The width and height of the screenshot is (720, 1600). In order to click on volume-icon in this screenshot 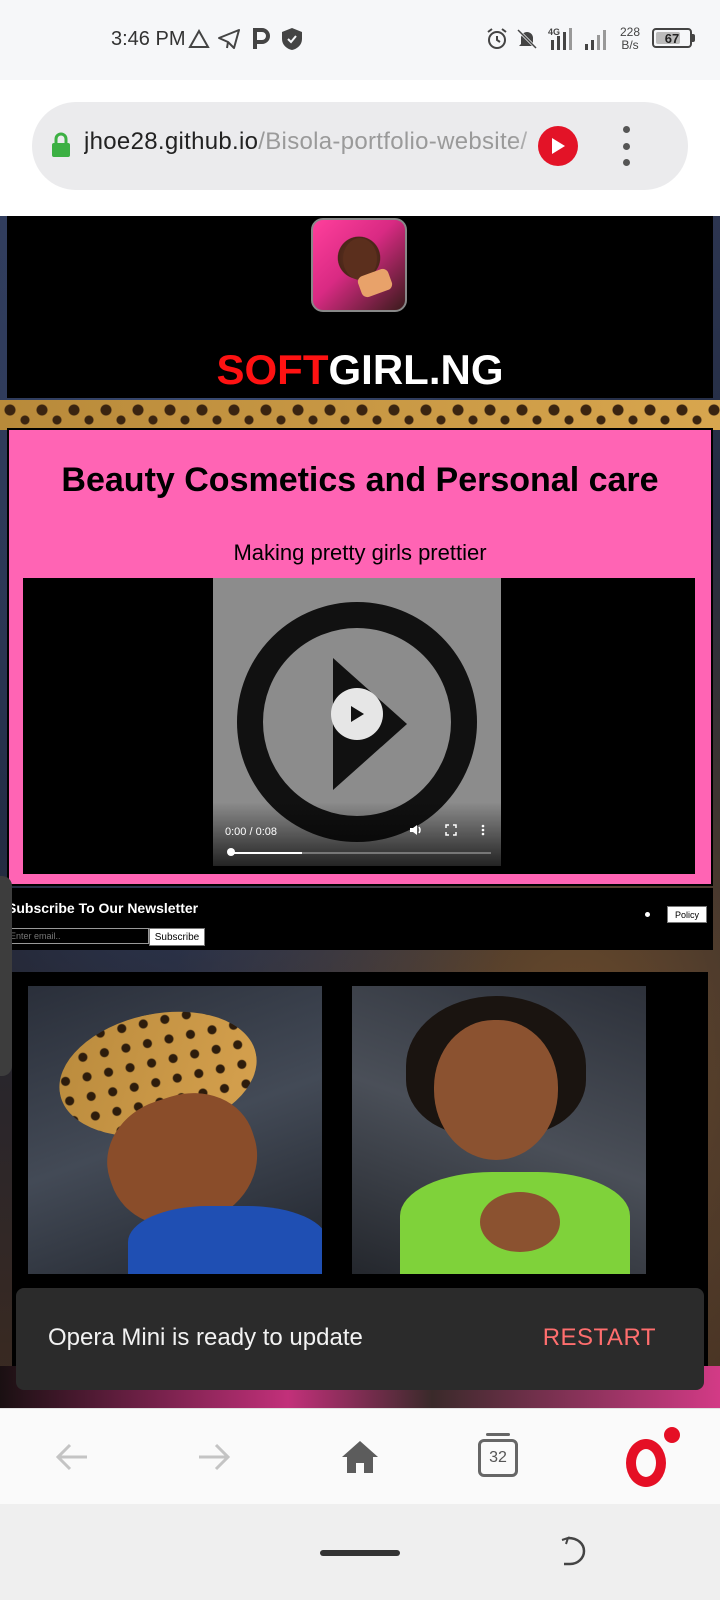, I will do `click(416, 831)`.